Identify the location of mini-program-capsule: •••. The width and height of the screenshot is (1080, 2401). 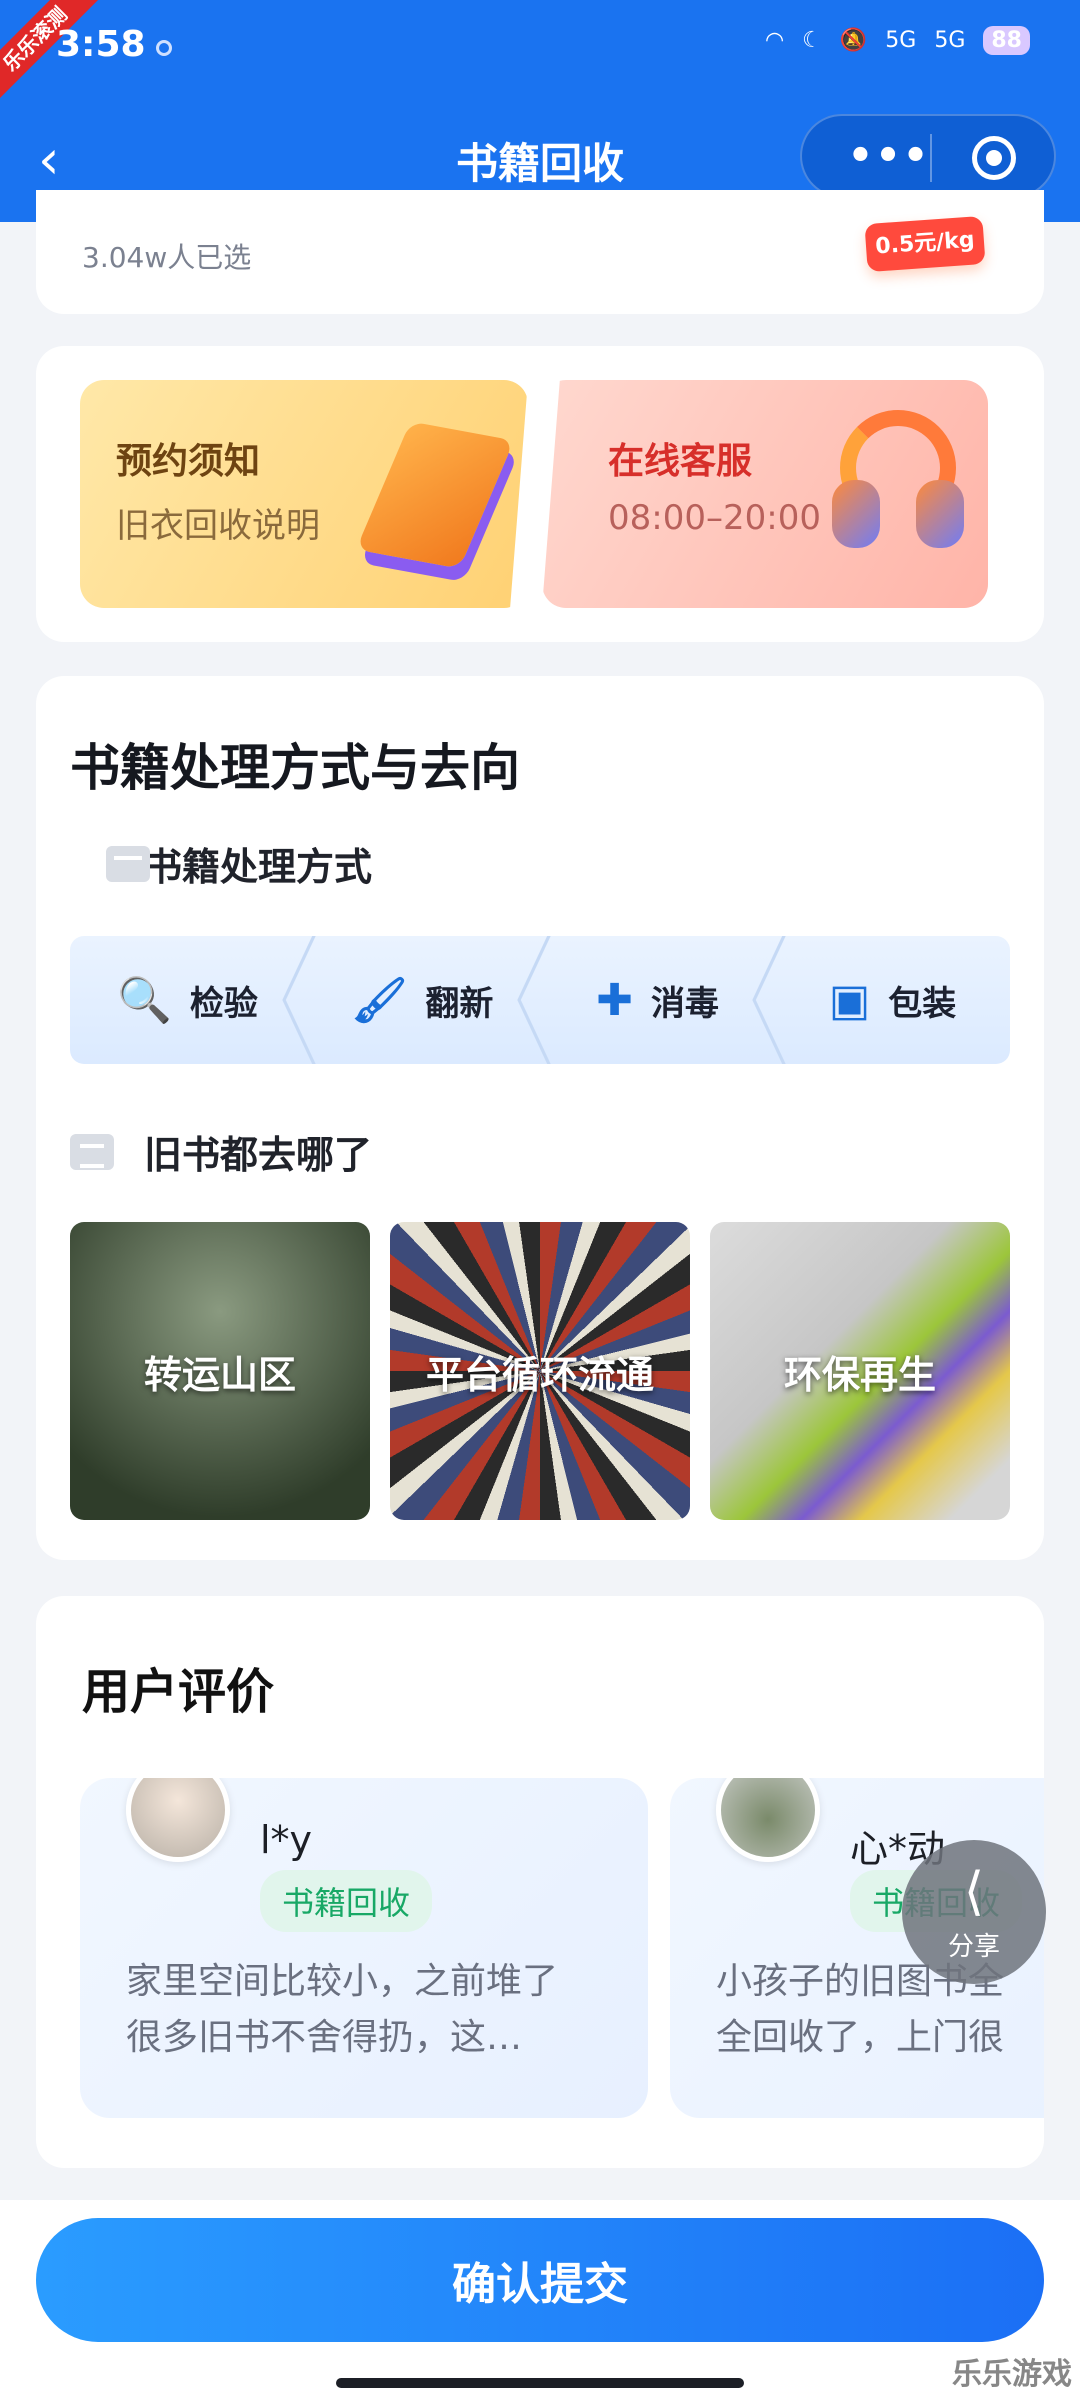
(928, 156).